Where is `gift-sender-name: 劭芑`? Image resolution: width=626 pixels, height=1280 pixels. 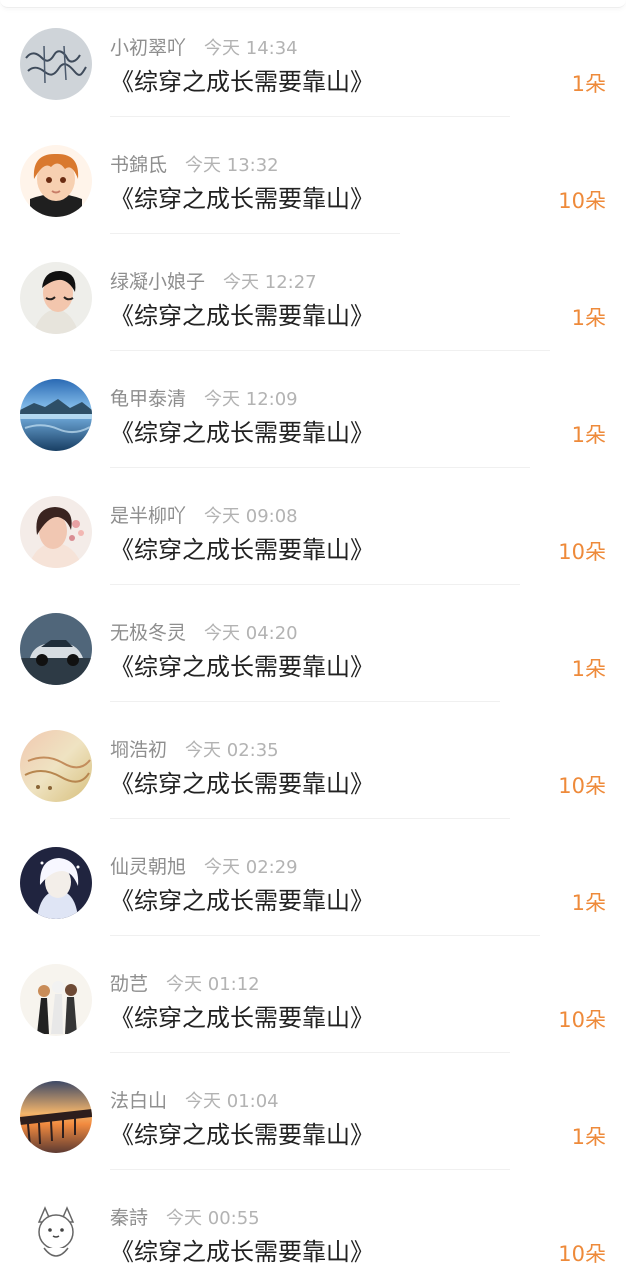 gift-sender-name: 劭芑 is located at coordinates (129, 984).